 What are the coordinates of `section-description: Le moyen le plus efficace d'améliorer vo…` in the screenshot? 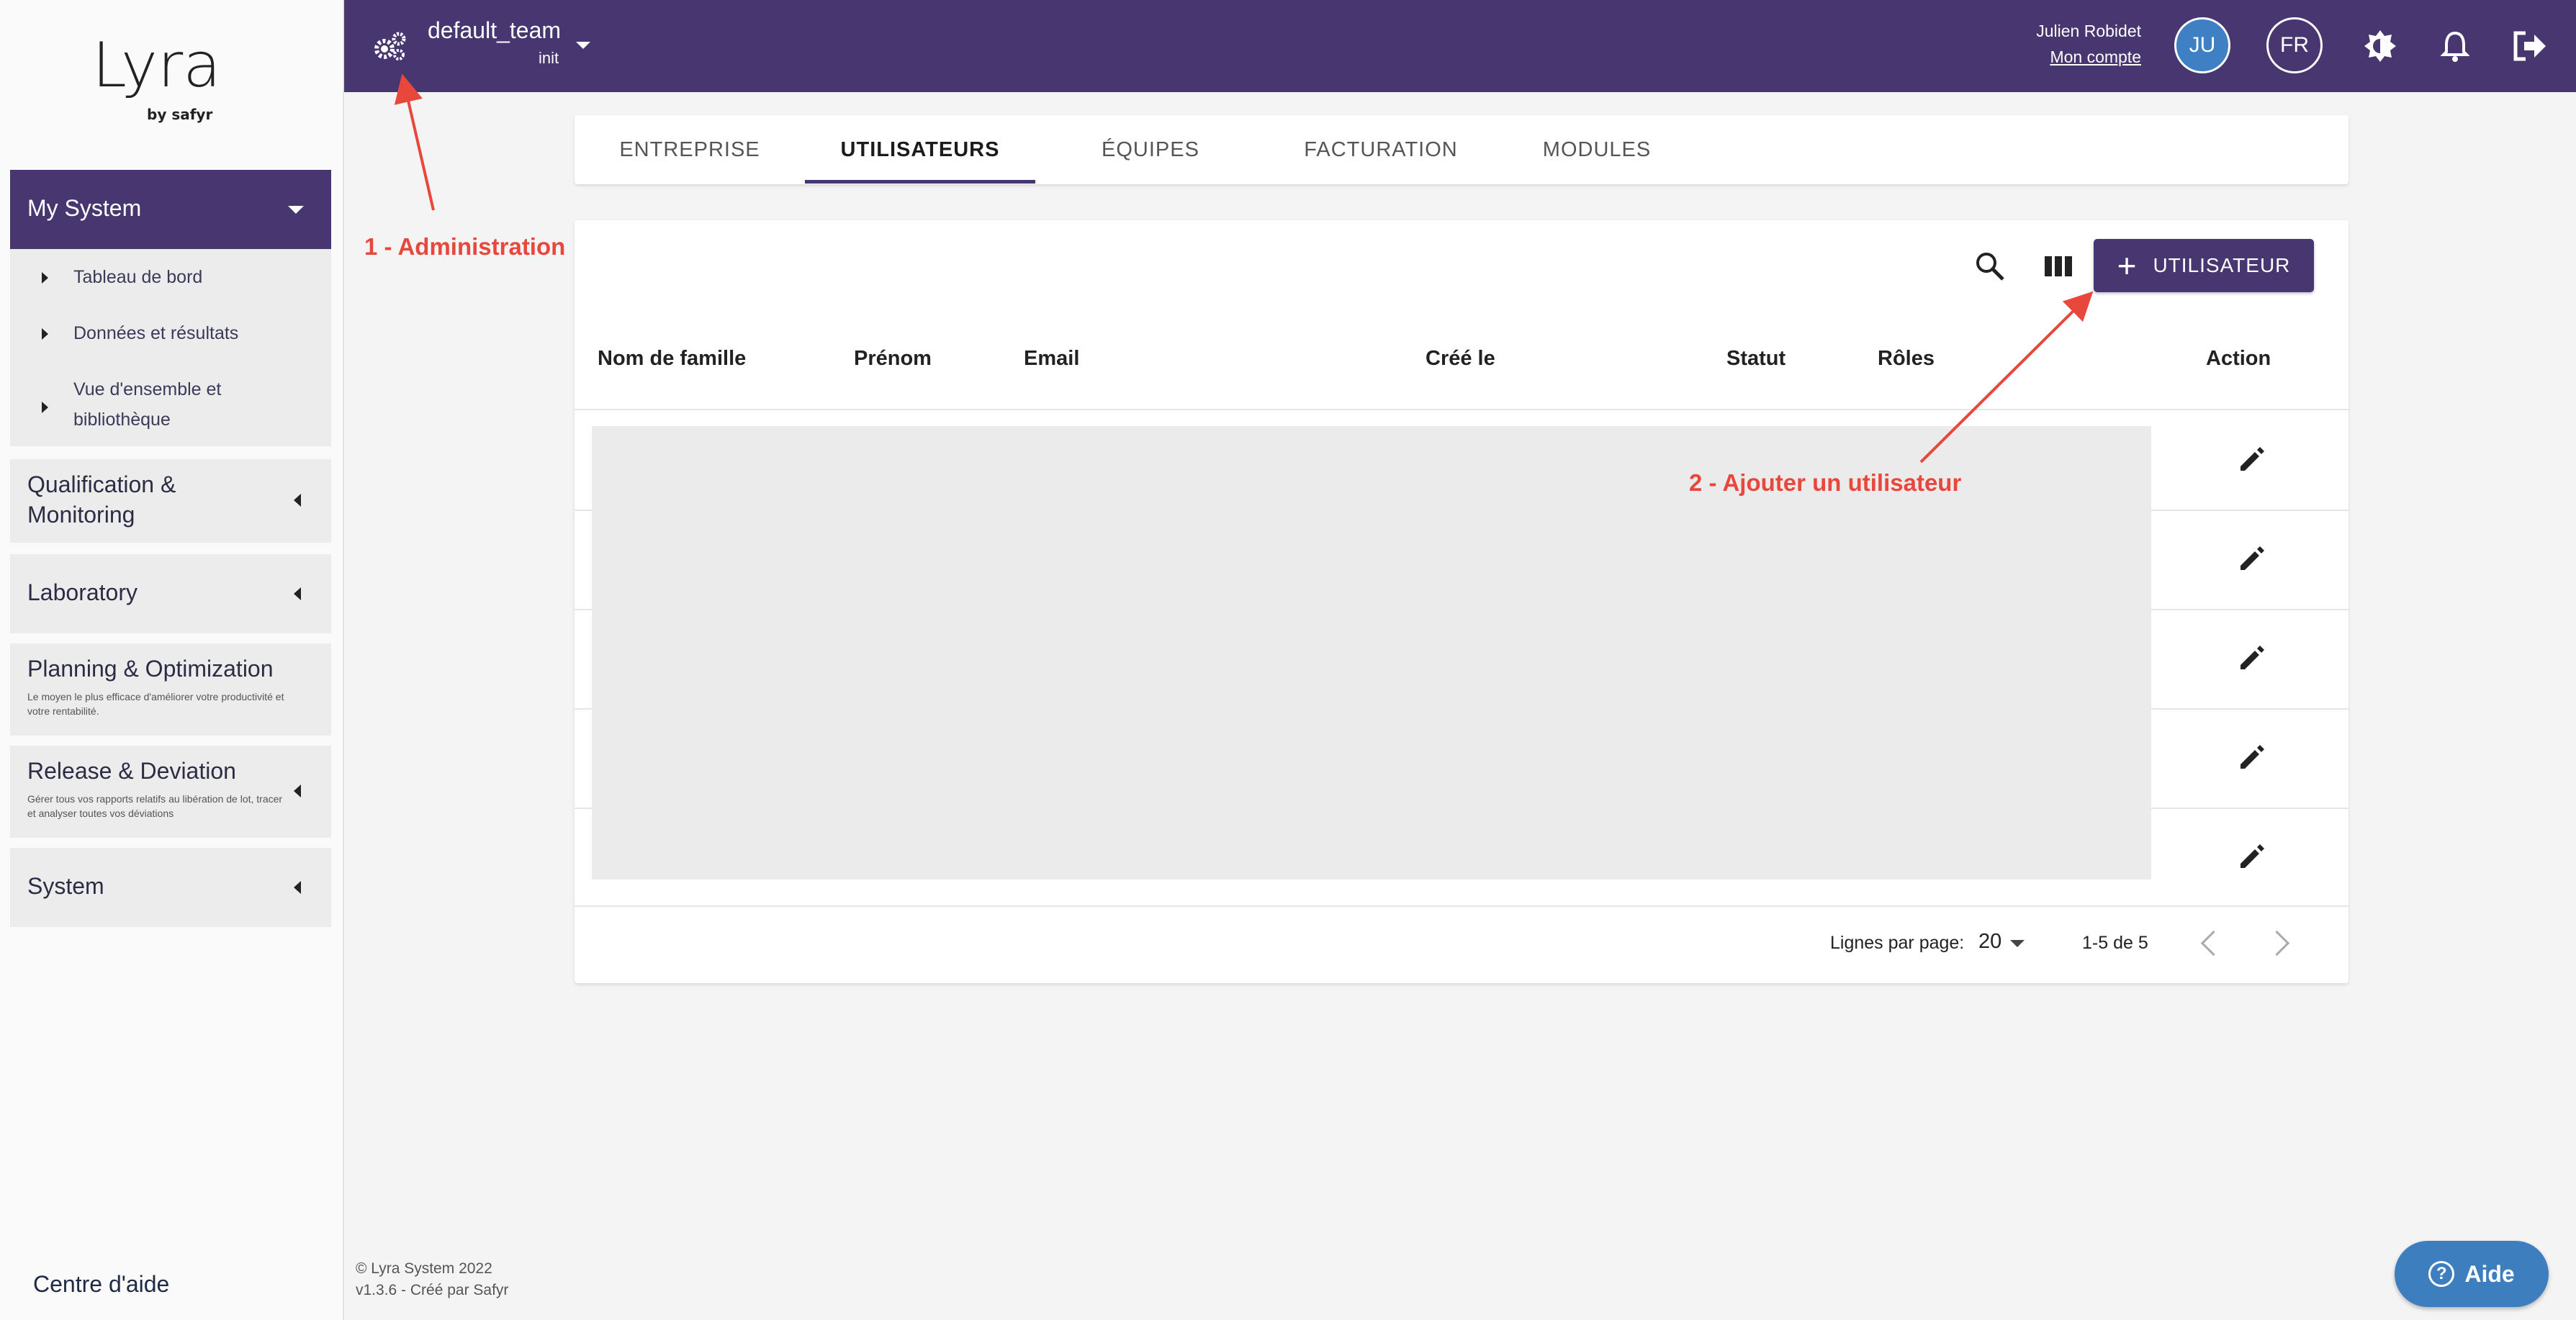 It's located at (155, 704).